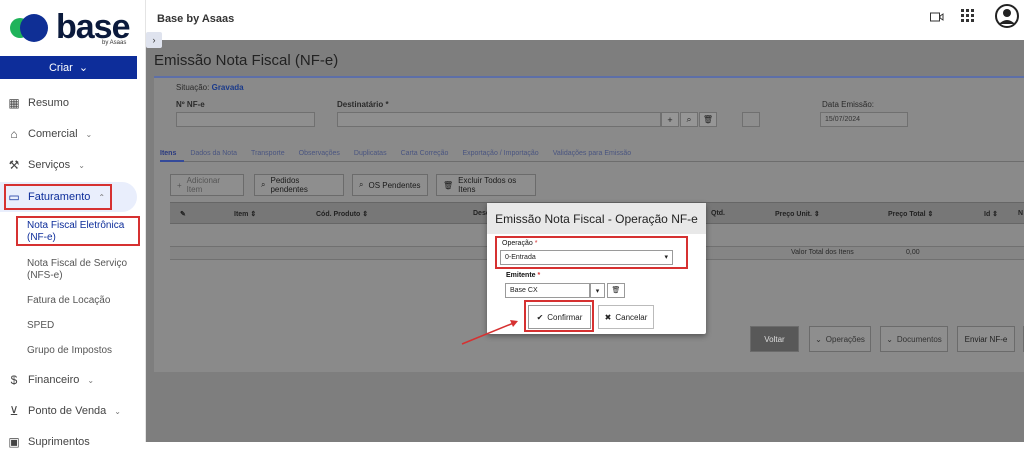 The height and width of the screenshot is (452, 1024). Describe the element at coordinates (14, 165) in the screenshot. I see `wrench-icon: ⚒` at that location.